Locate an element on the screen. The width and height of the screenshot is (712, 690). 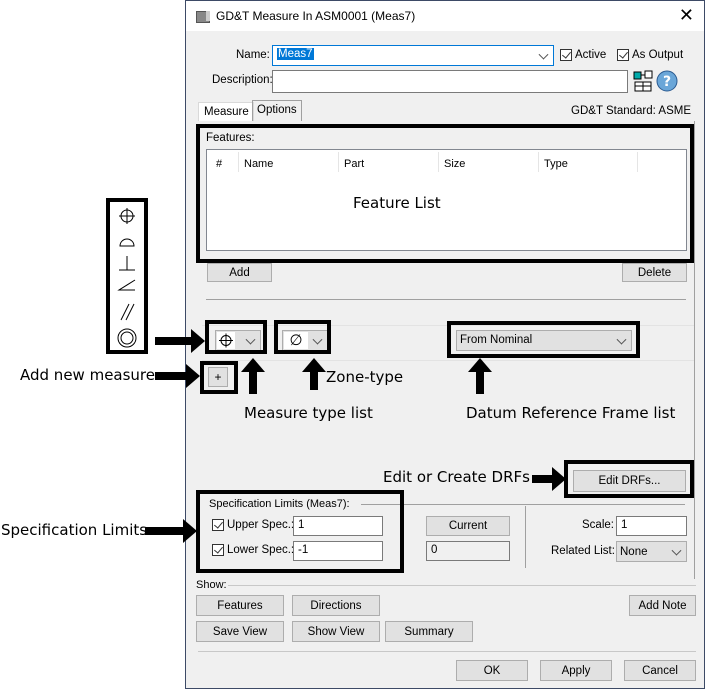
tab-options: Options is located at coordinates (277, 110).